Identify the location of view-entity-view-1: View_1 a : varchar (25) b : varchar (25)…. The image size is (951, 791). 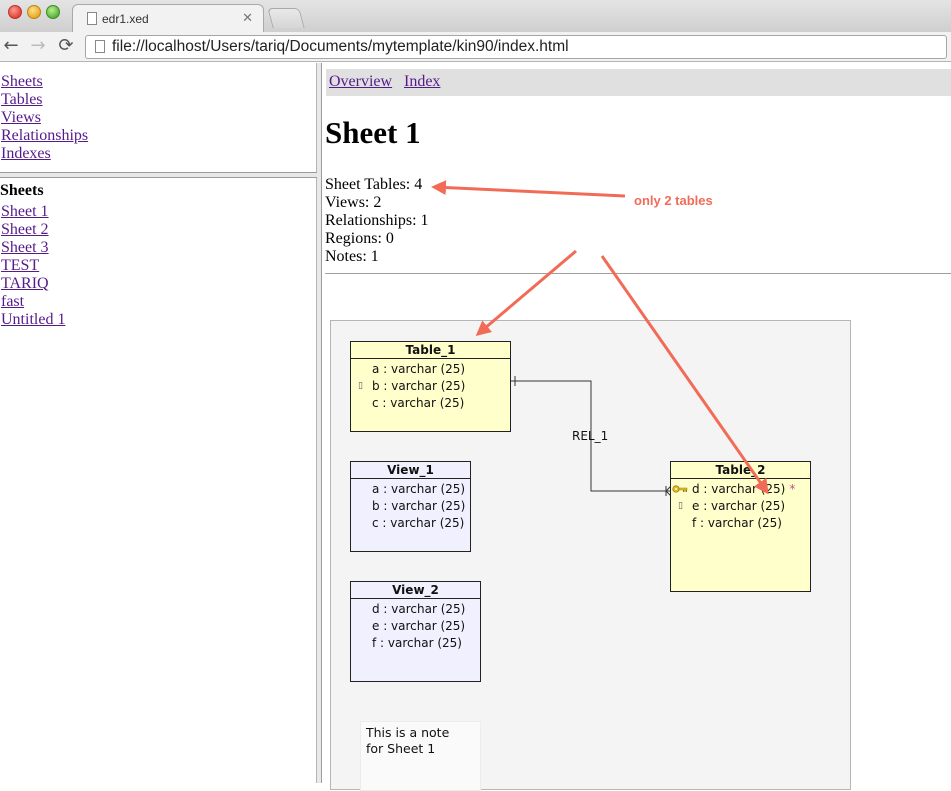
(410, 506).